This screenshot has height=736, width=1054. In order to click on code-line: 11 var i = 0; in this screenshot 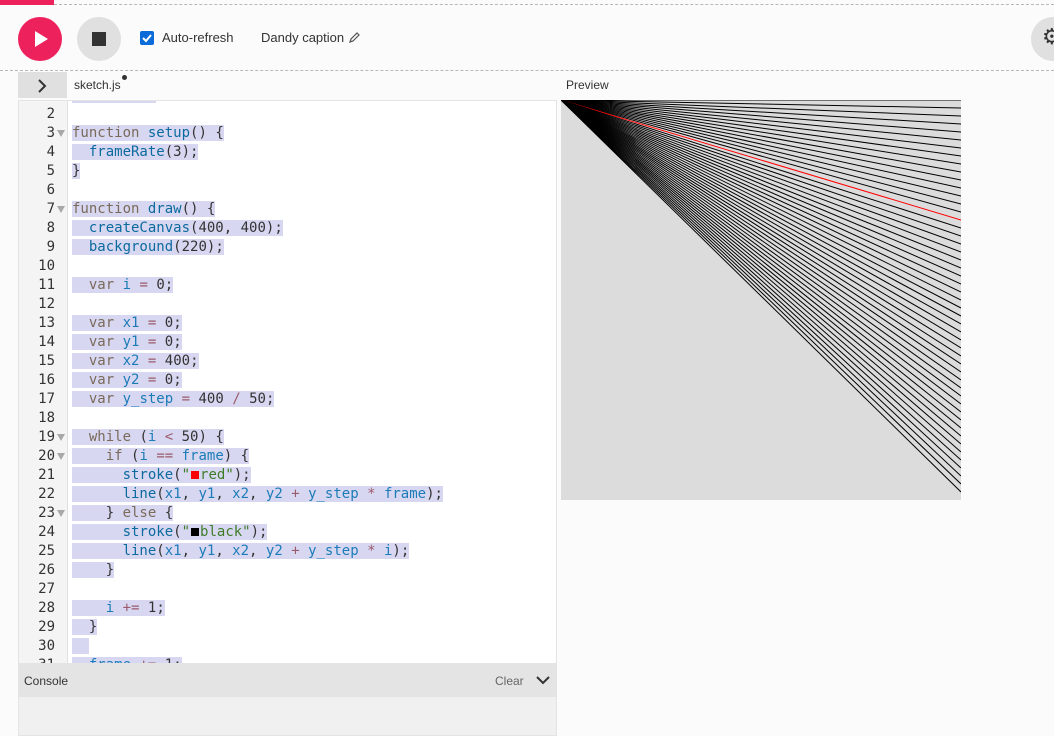, I will do `click(287, 285)`.